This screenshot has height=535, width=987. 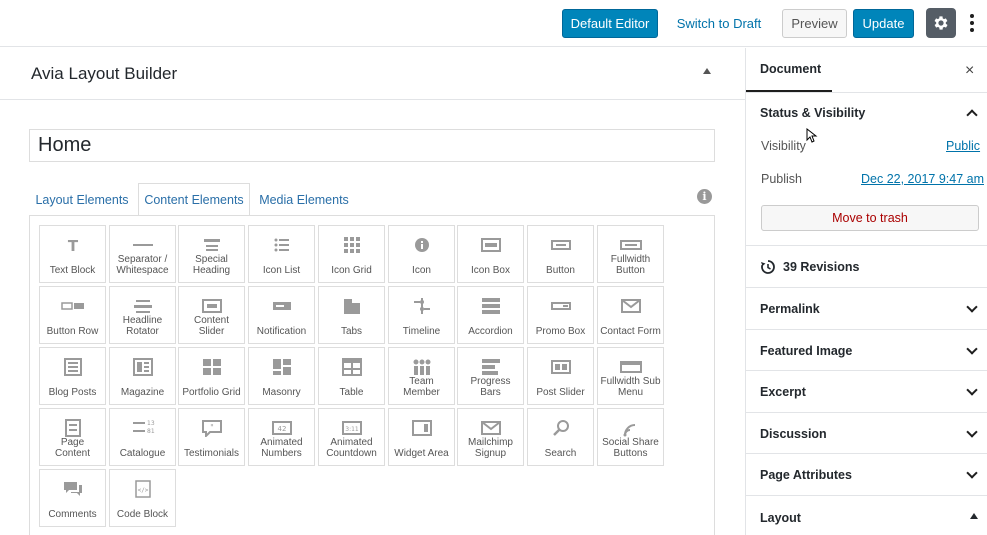 I want to click on element-code-block: </> Code Block, so click(x=142, y=498).